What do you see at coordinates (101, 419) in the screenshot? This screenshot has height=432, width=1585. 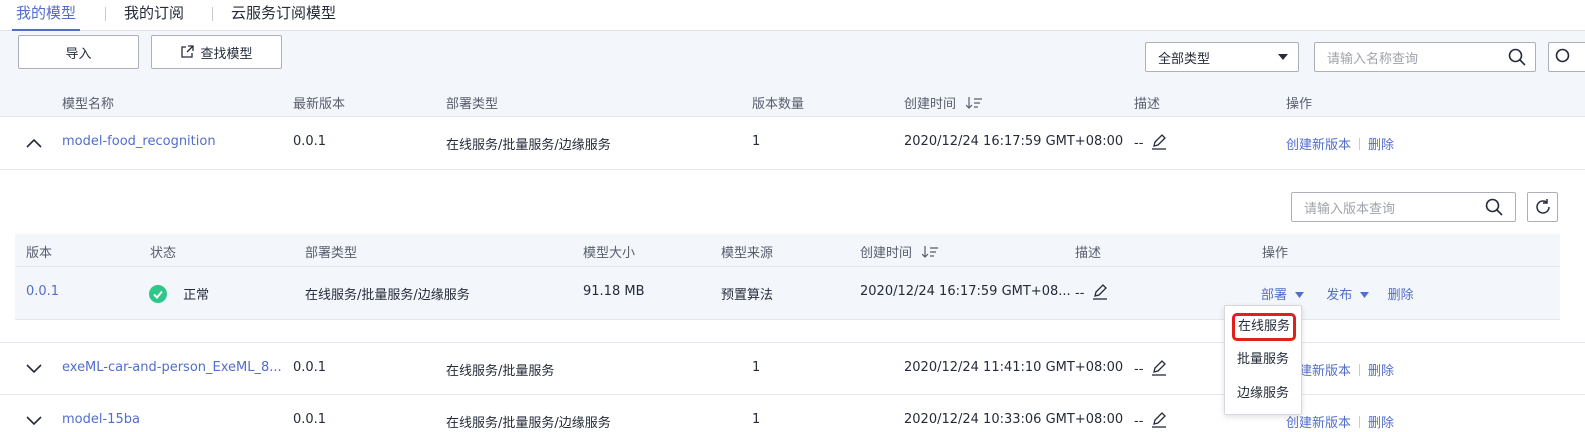 I see `model-name-link: model-15ba` at bounding box center [101, 419].